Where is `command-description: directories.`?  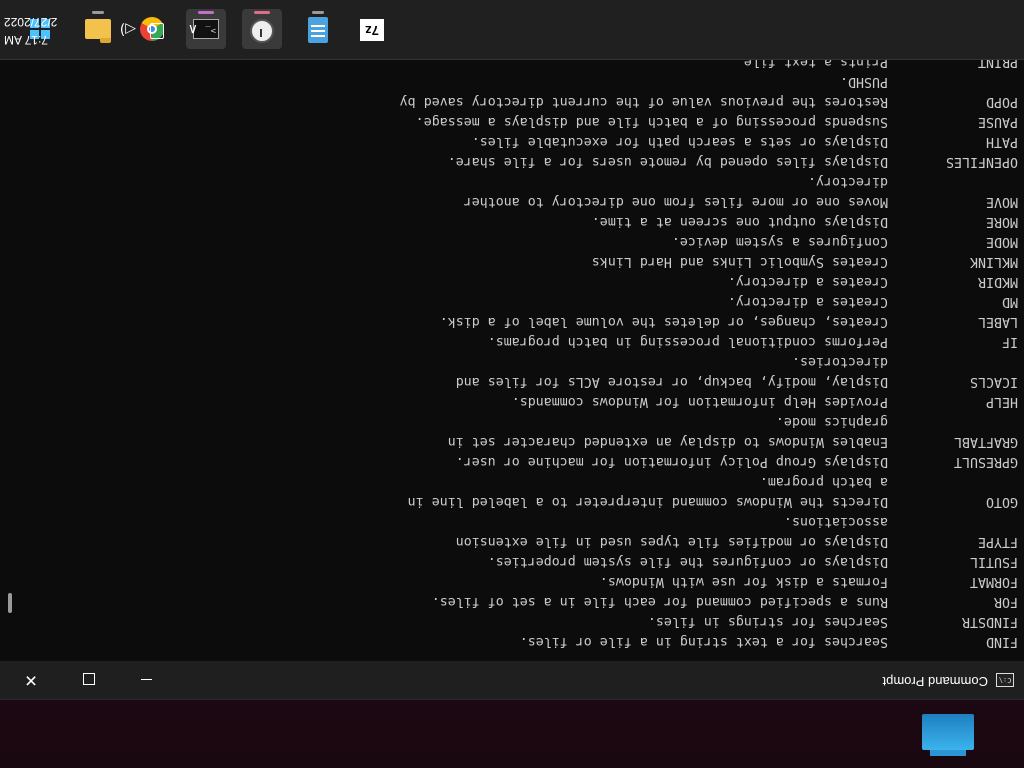 command-description: directories. is located at coordinates (839, 361).